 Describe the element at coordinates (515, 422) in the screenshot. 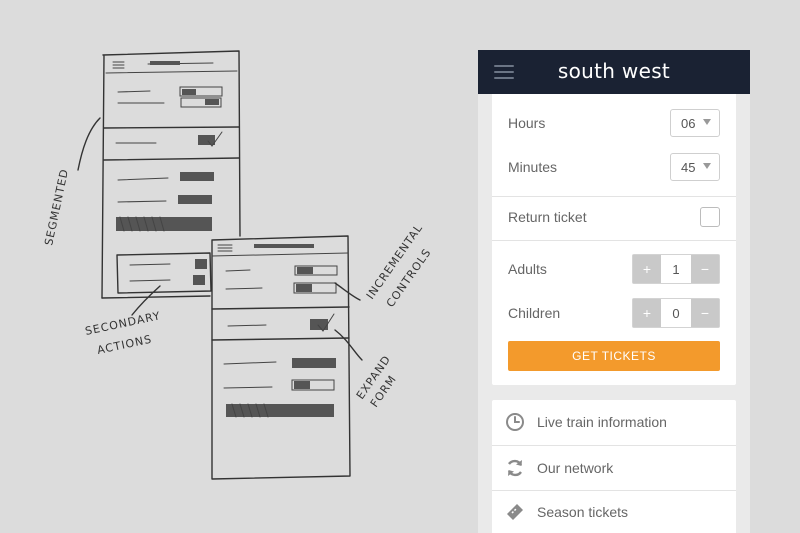

I see `clock-icon` at that location.